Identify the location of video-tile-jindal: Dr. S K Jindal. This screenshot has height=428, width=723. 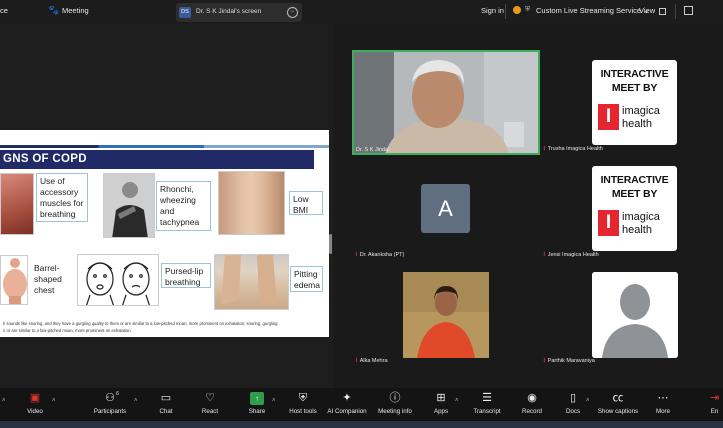
(446, 102).